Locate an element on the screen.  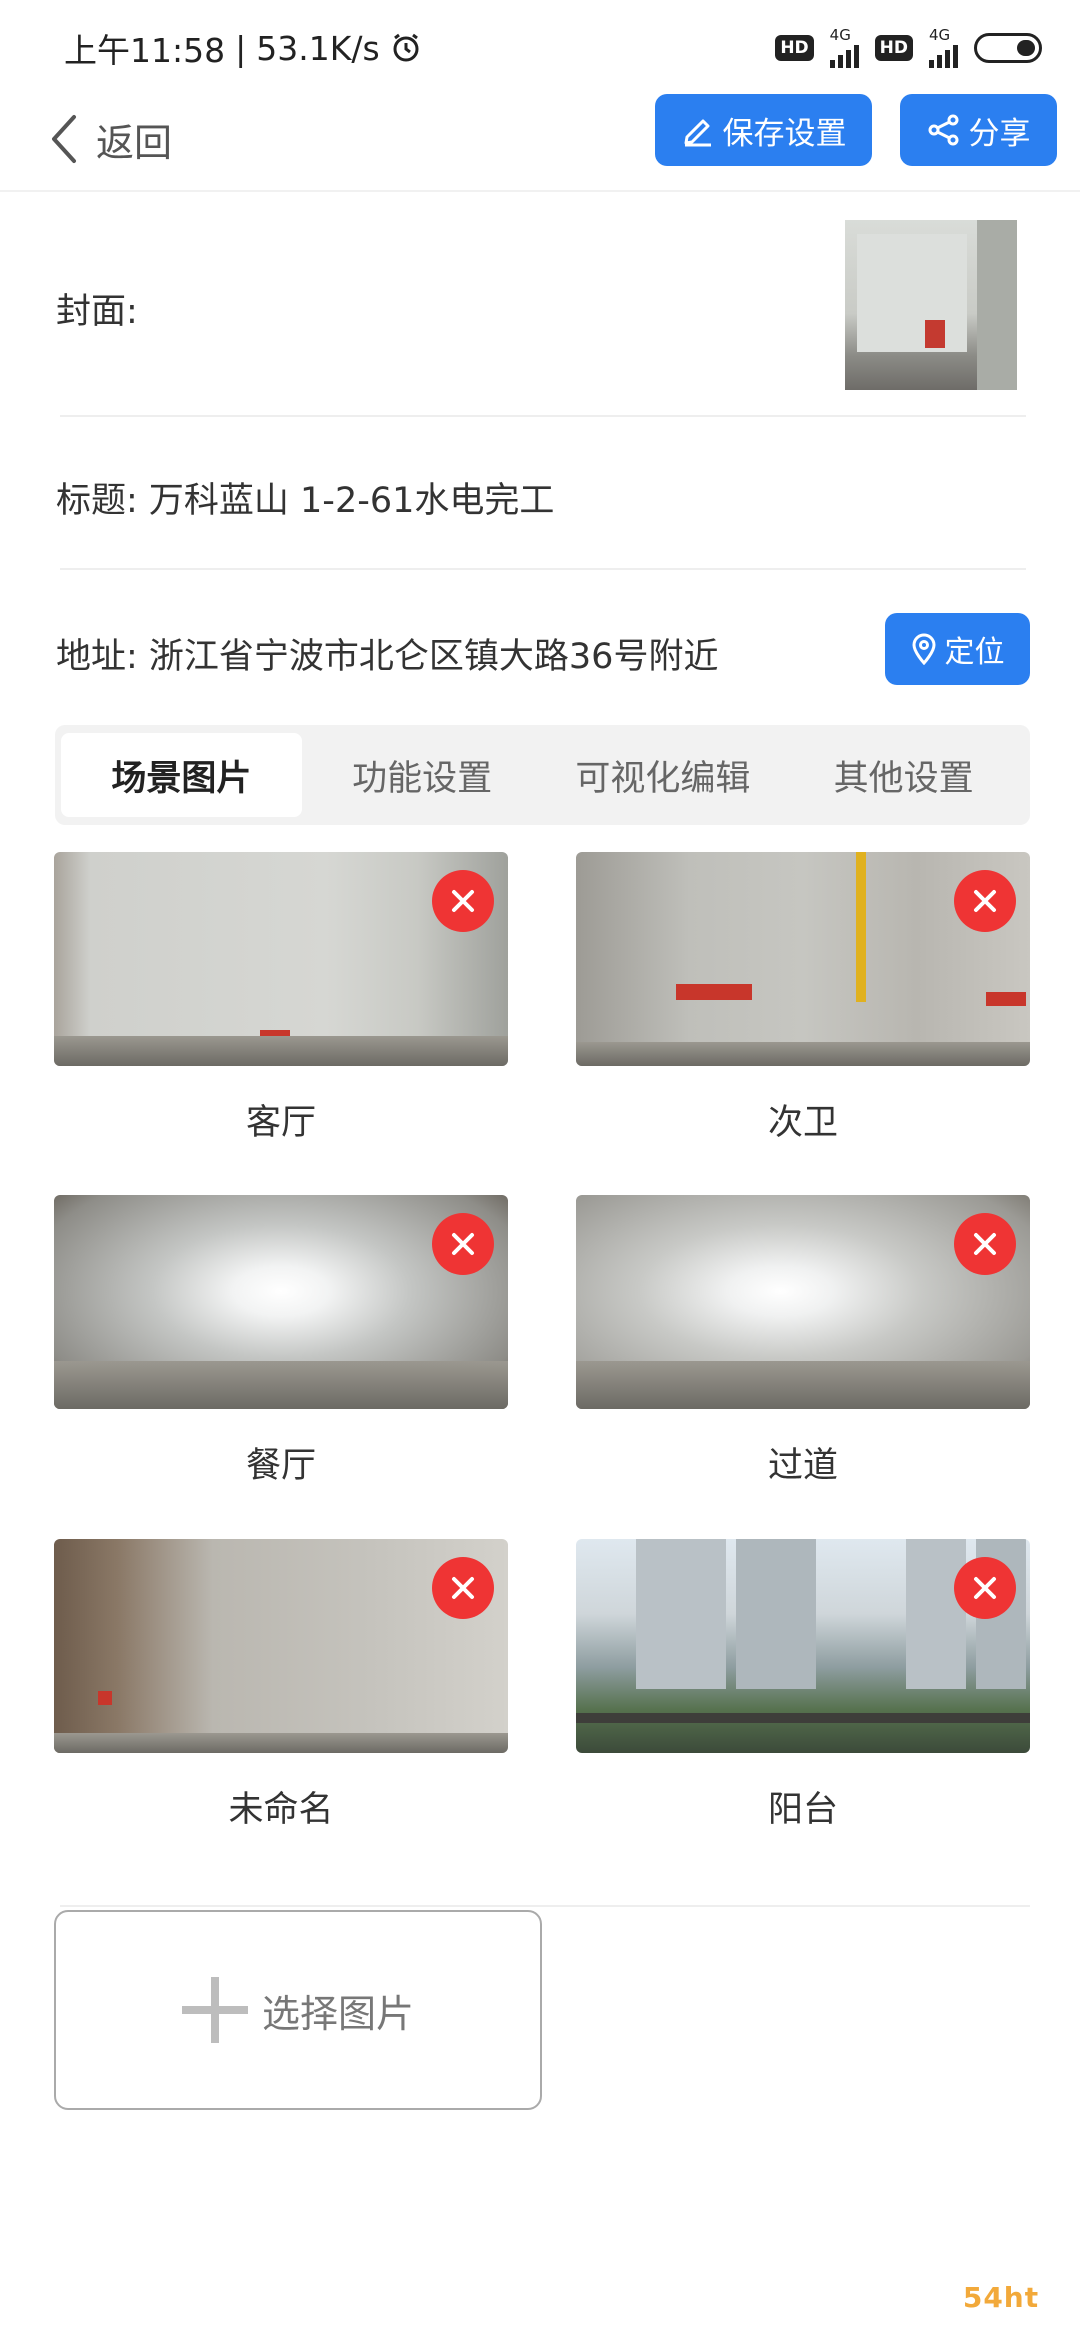
edit-icon is located at coordinates (697, 133).